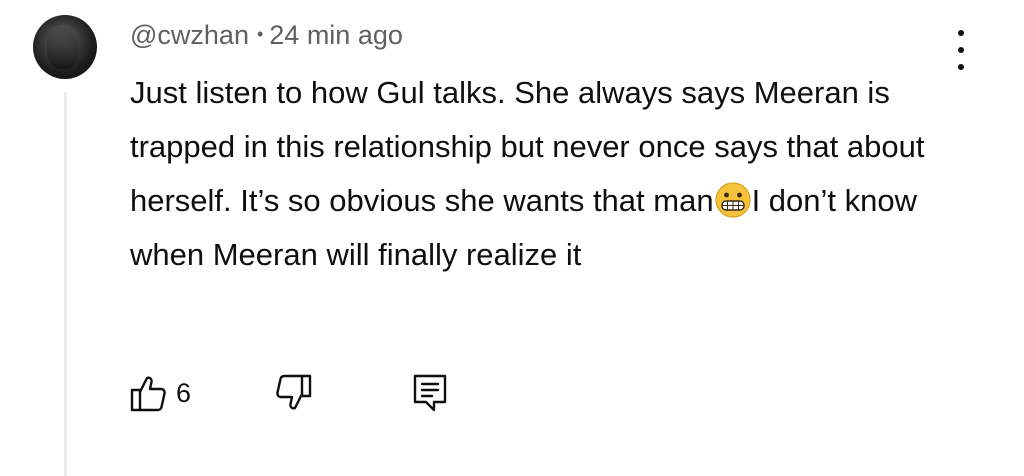  What do you see at coordinates (733, 200) in the screenshot?
I see `grimacing-face-icon` at bounding box center [733, 200].